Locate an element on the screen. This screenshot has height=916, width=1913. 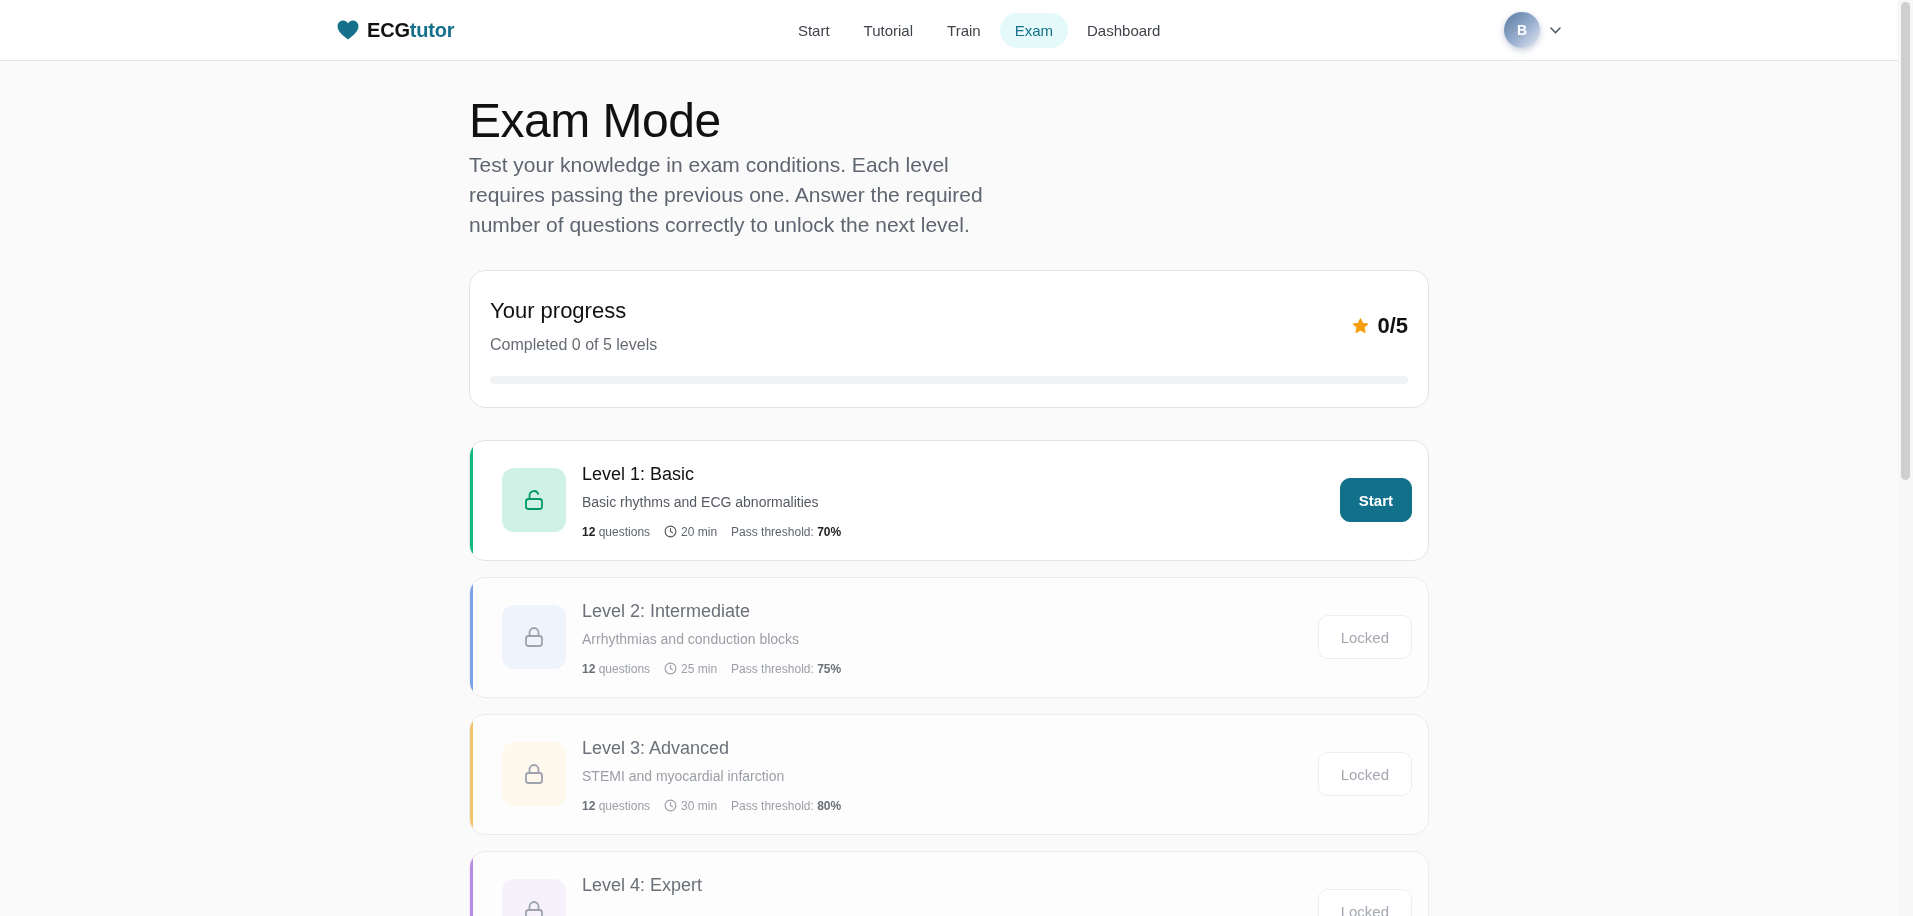
level-title: Level 2: Intermediate is located at coordinates (667, 611).